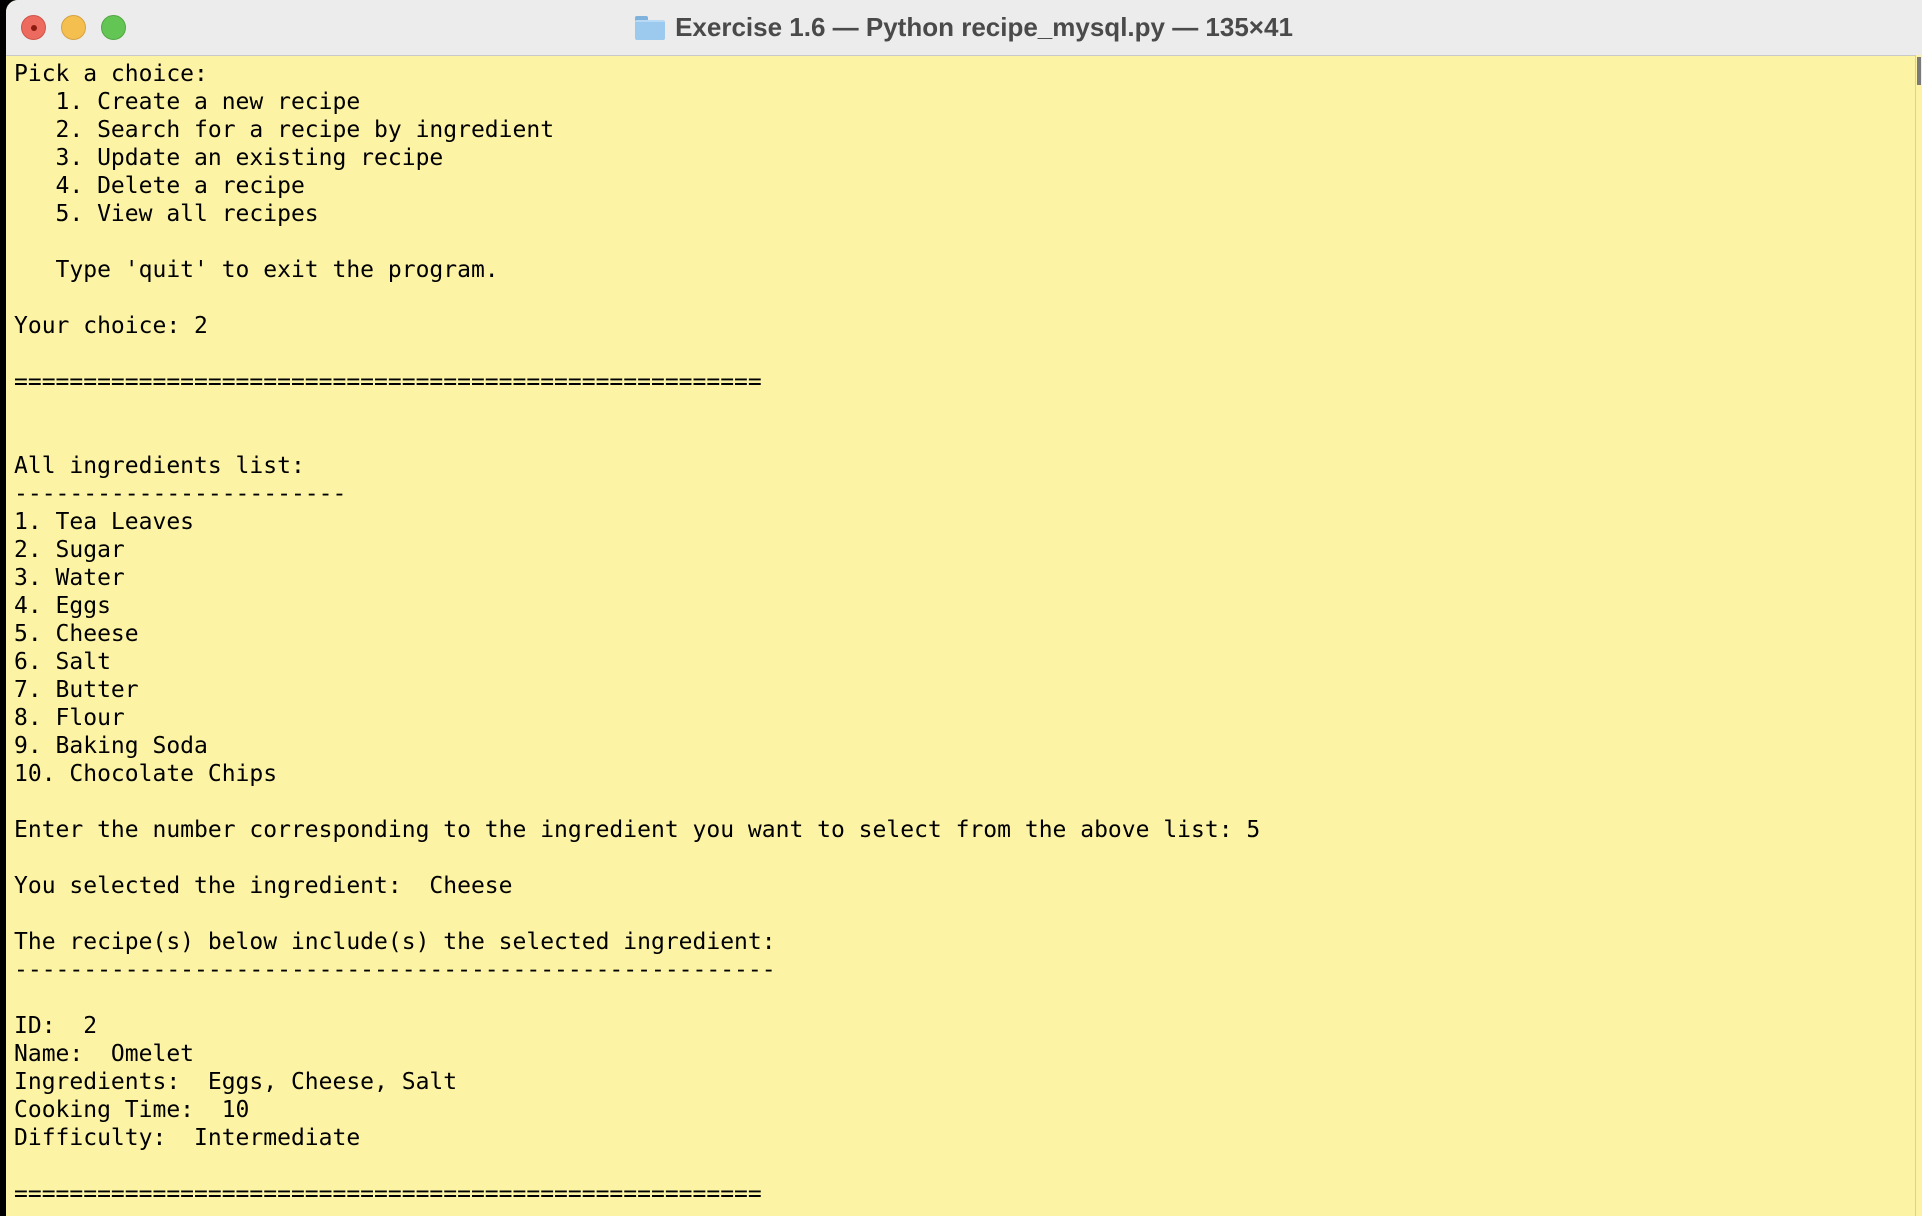  Describe the element at coordinates (146, 774) in the screenshot. I see `terminal-line: 10. Chocolate Chips` at that location.